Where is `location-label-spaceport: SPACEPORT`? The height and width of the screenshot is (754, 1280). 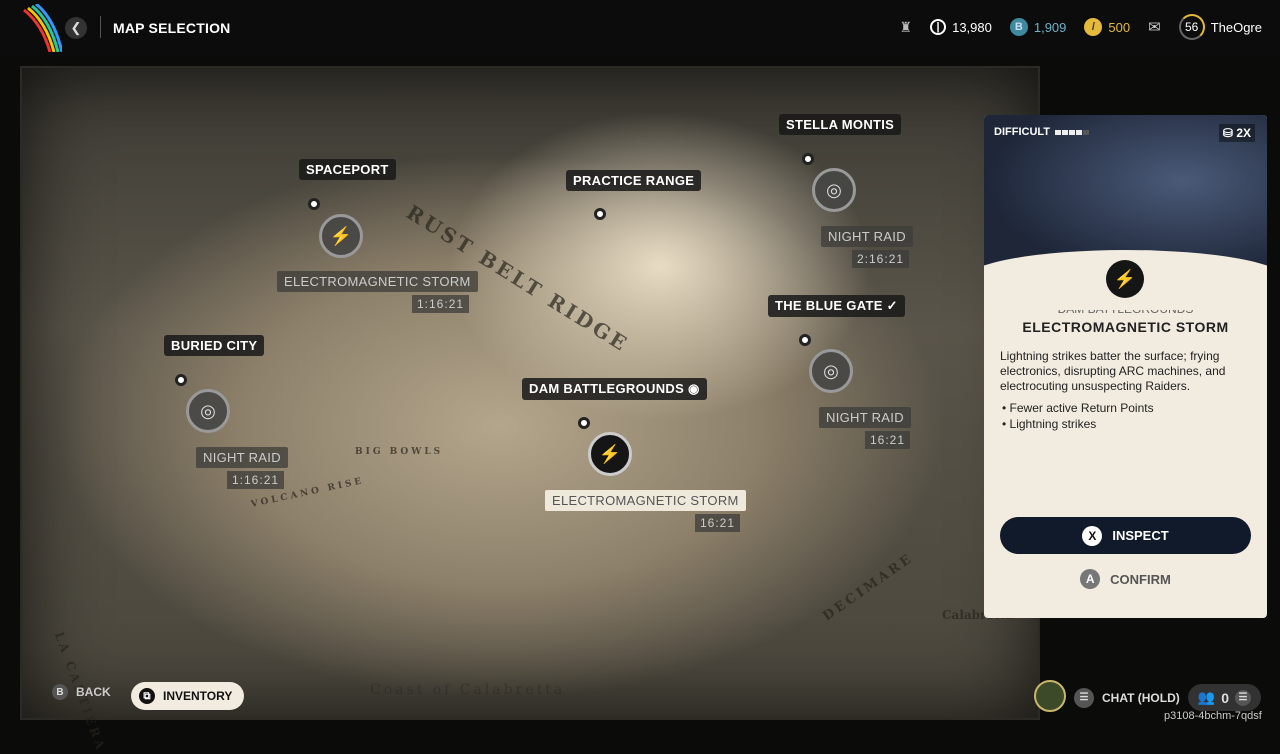
location-label-spaceport: SPACEPORT is located at coordinates (347, 169).